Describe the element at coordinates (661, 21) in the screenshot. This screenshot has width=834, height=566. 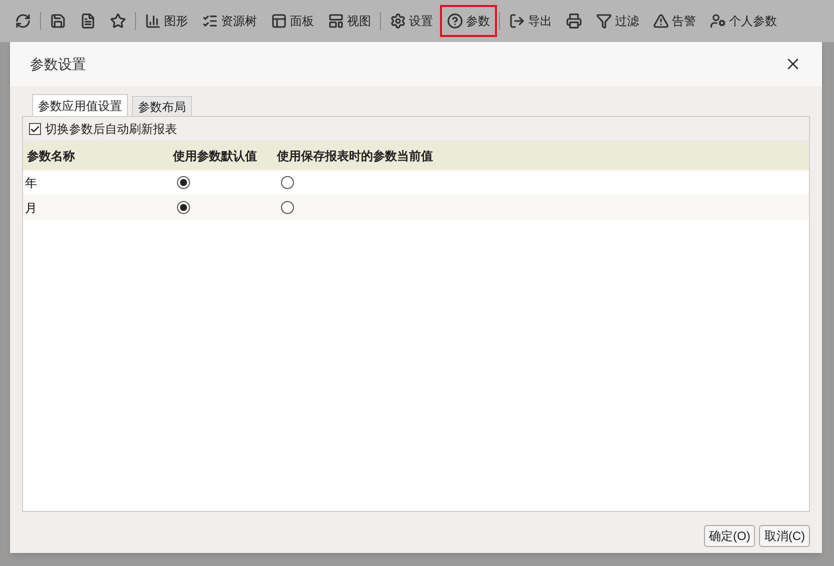
I see `alert-icon` at that location.